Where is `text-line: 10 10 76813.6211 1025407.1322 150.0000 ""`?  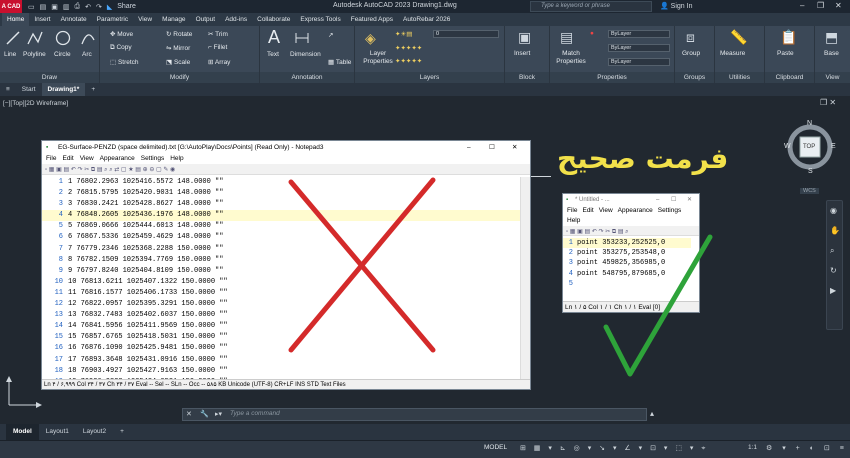 text-line: 10 10 76813.6211 1025407.1322 150.0000 "" is located at coordinates (281, 282).